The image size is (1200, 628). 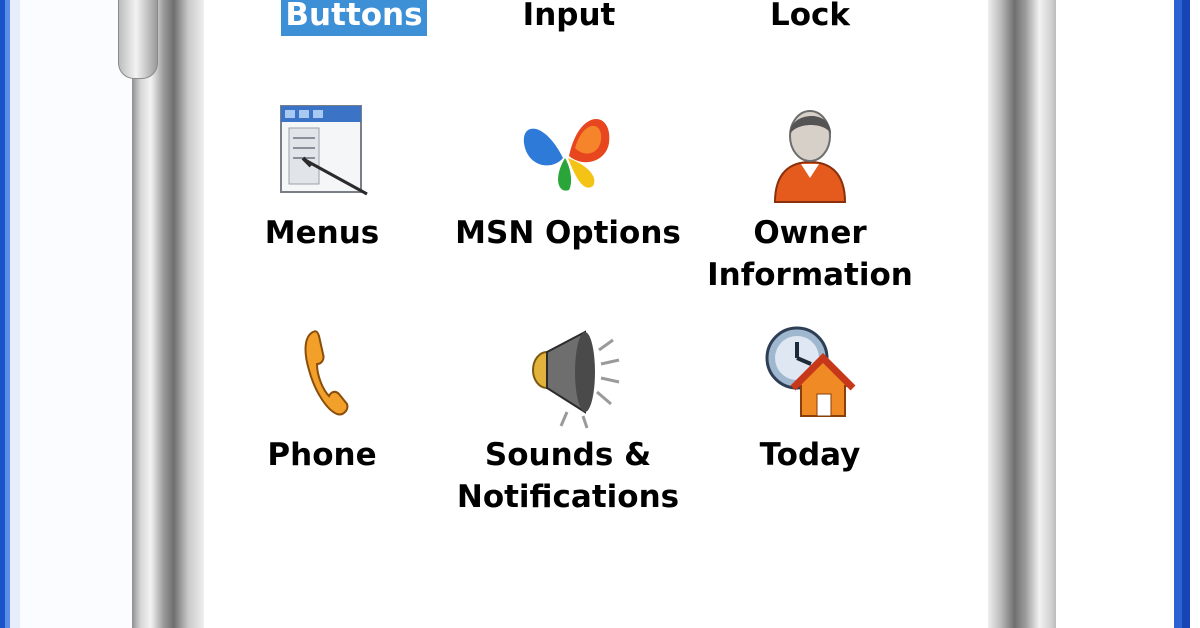 I want to click on speaker-icon, so click(x=576, y=379).